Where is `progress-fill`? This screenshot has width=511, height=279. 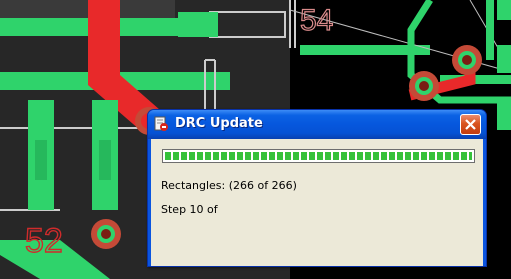
progress-fill is located at coordinates (318, 156).